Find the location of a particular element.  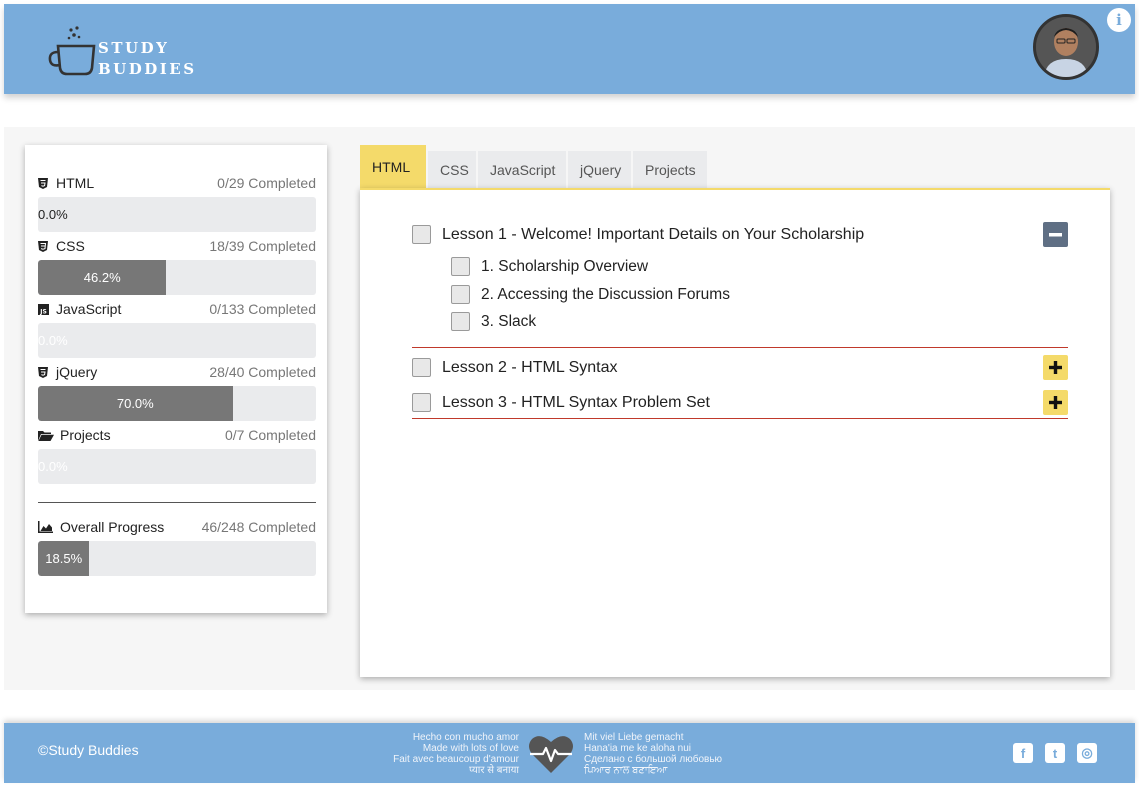

sub-lesson-row: 1. Scholarship Overview is located at coordinates (549, 266).